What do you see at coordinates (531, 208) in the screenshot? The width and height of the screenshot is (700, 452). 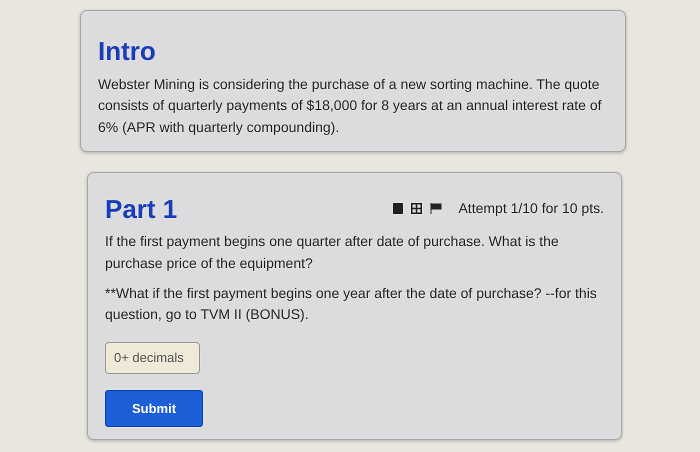 I see `attempt-text: Attempt 1/10 for 10 pts.` at bounding box center [531, 208].